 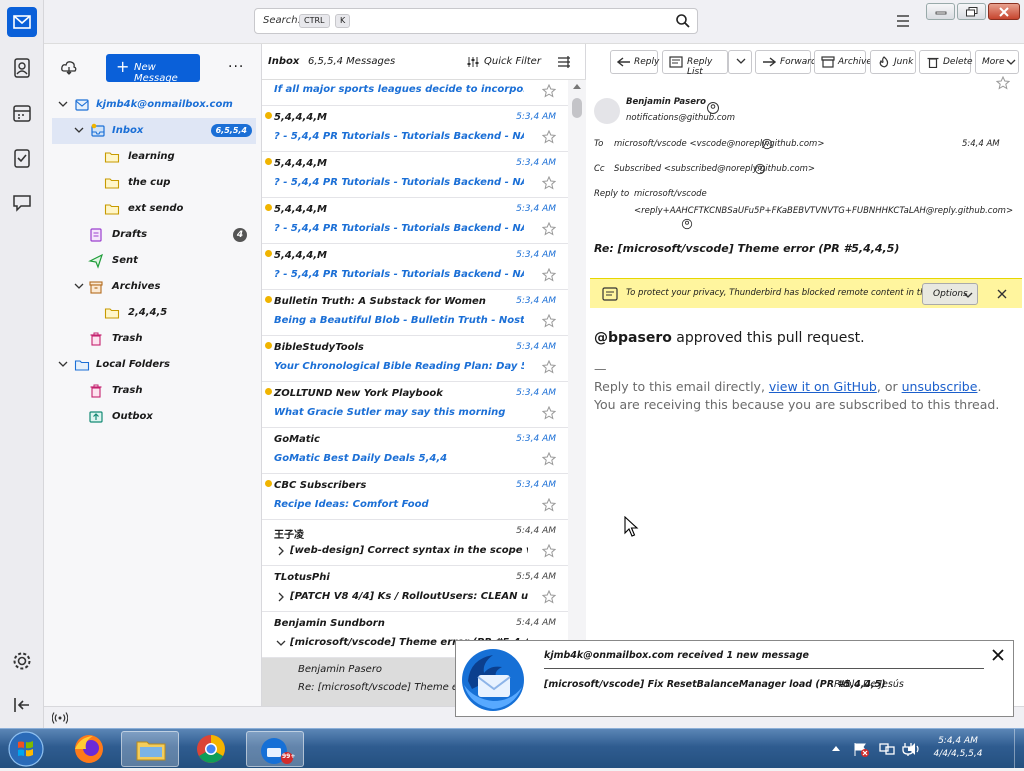 I want to click on new-message-button: + New Message, so click(x=153, y=69).